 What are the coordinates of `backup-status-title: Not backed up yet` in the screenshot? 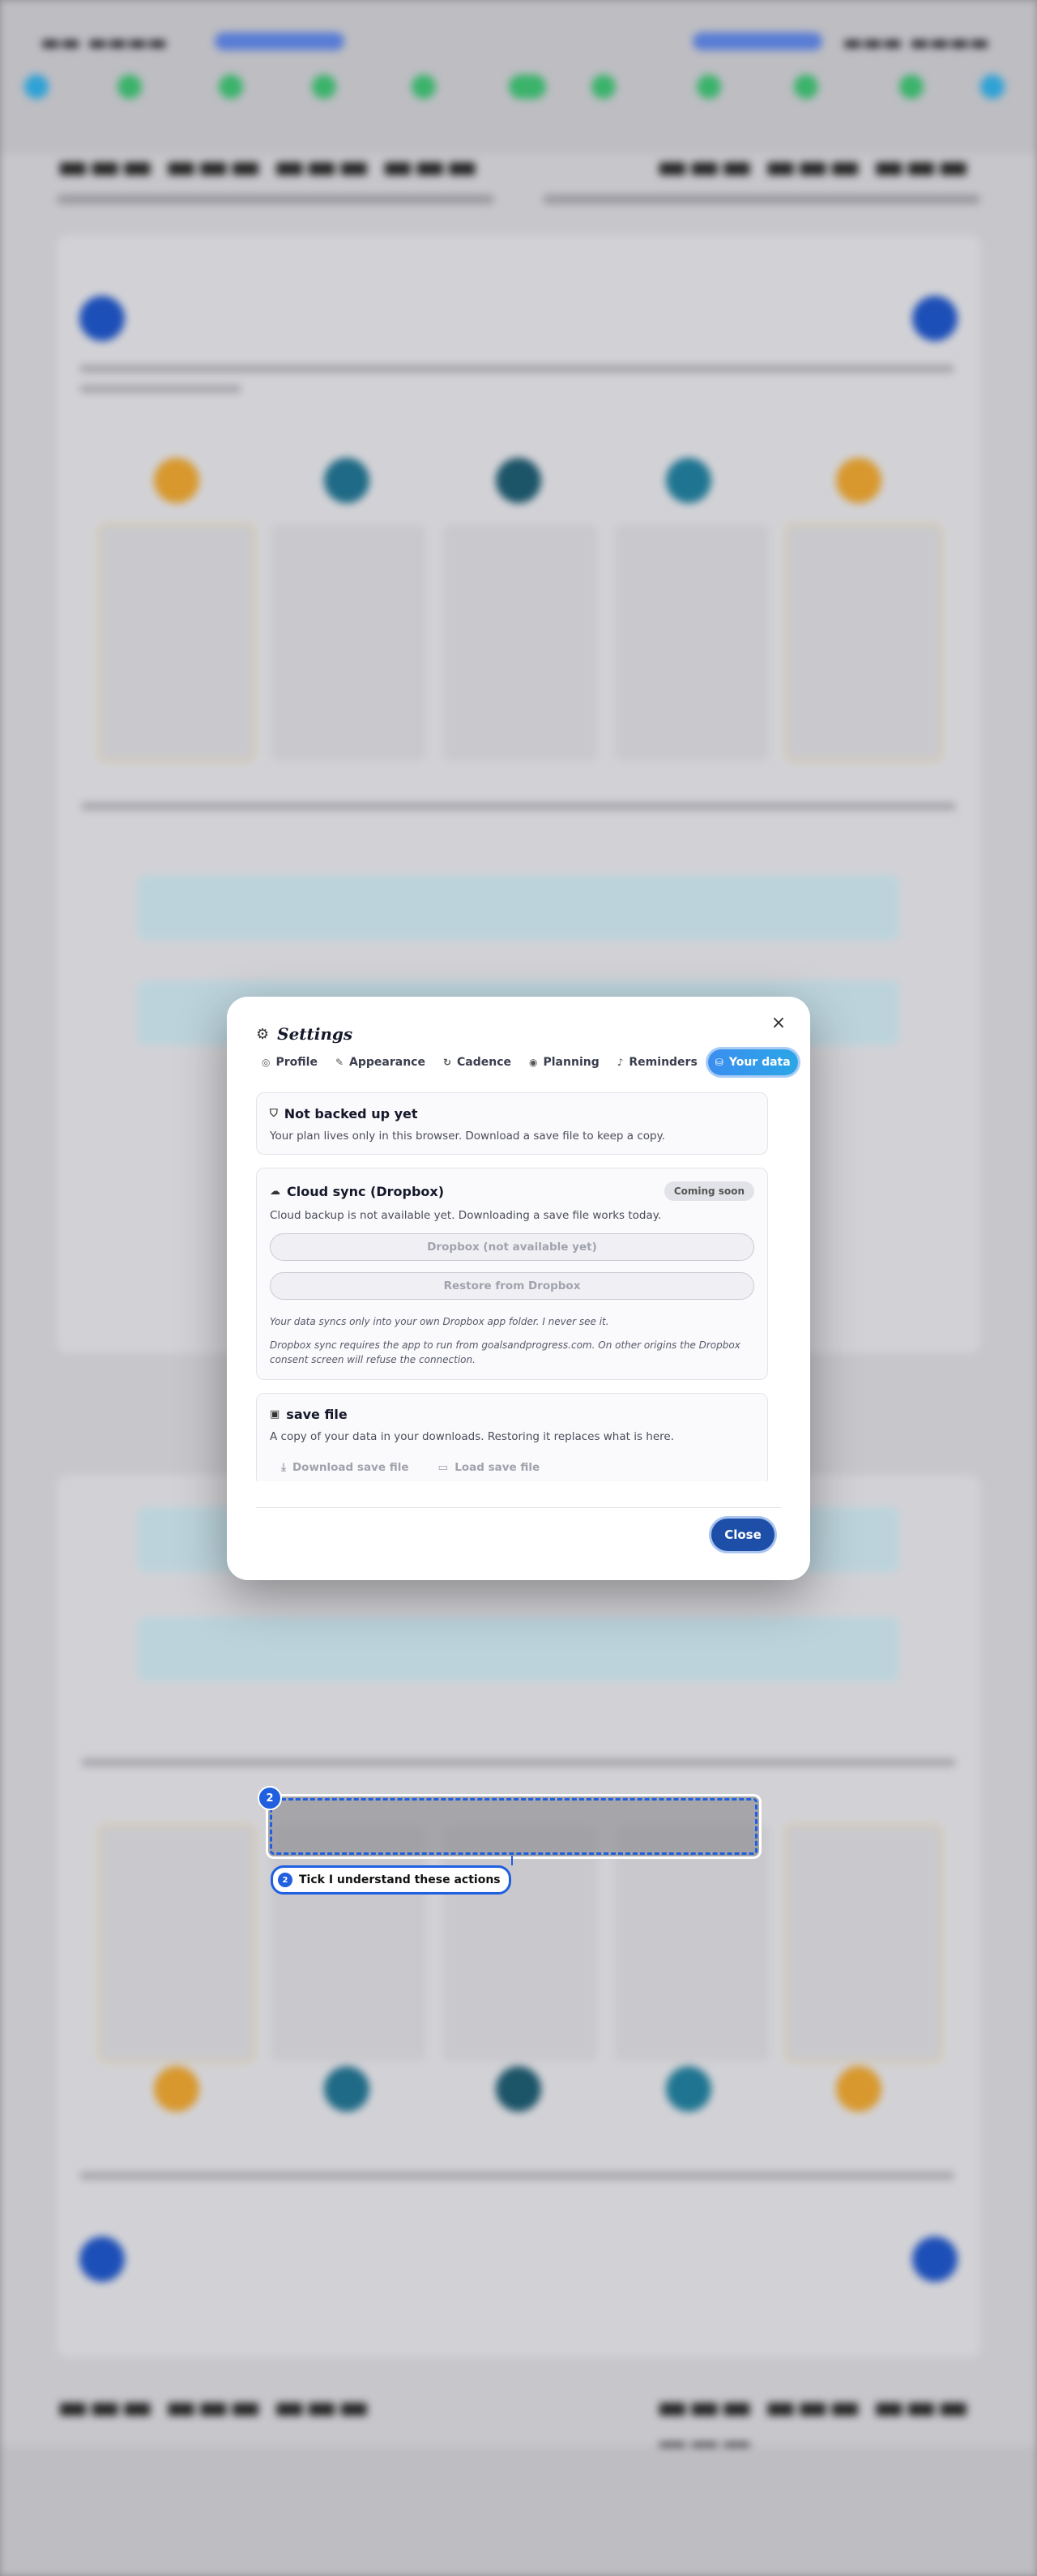 It's located at (351, 1113).